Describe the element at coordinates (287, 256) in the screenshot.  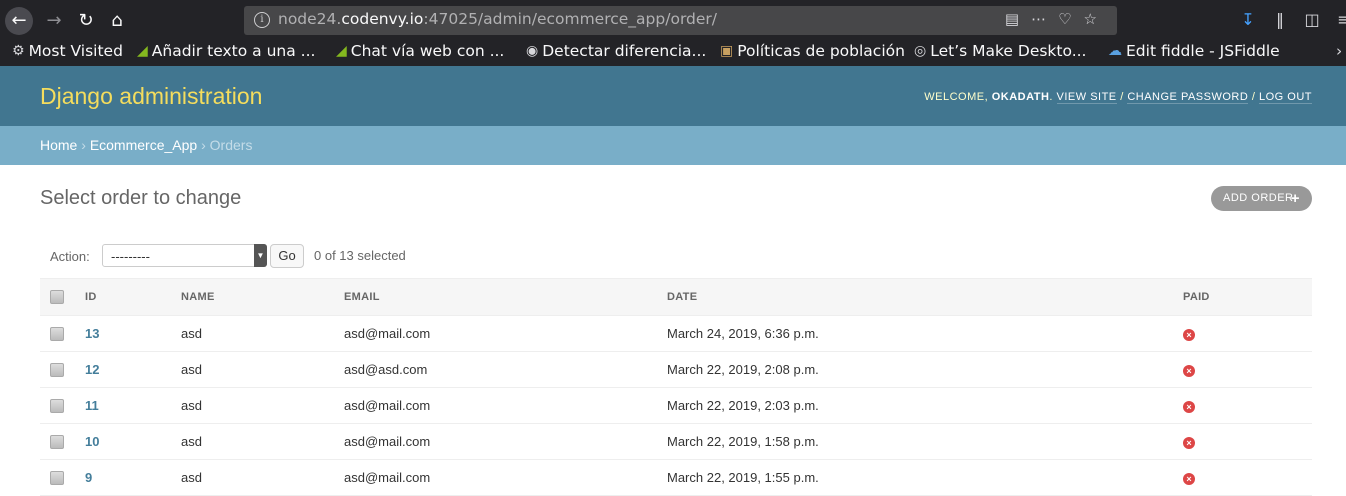
I see `go-button: Go` at that location.